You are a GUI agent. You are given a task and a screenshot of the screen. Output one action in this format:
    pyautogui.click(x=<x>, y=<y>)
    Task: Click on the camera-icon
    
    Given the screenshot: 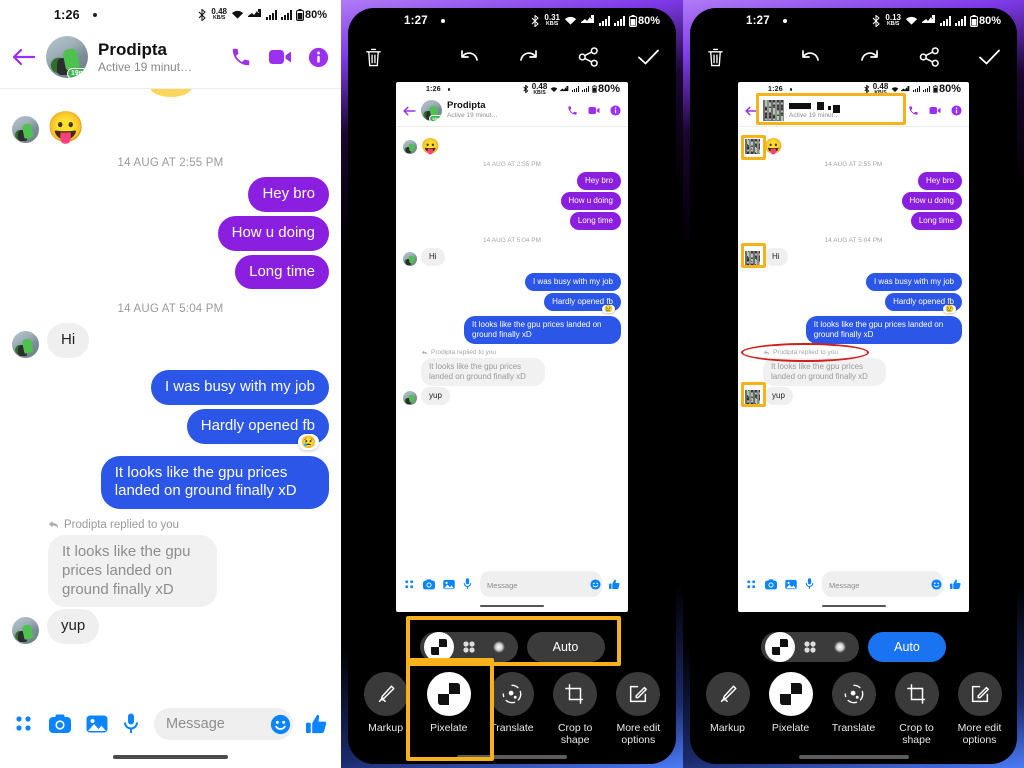 What is the action you would take?
    pyautogui.click(x=60, y=724)
    